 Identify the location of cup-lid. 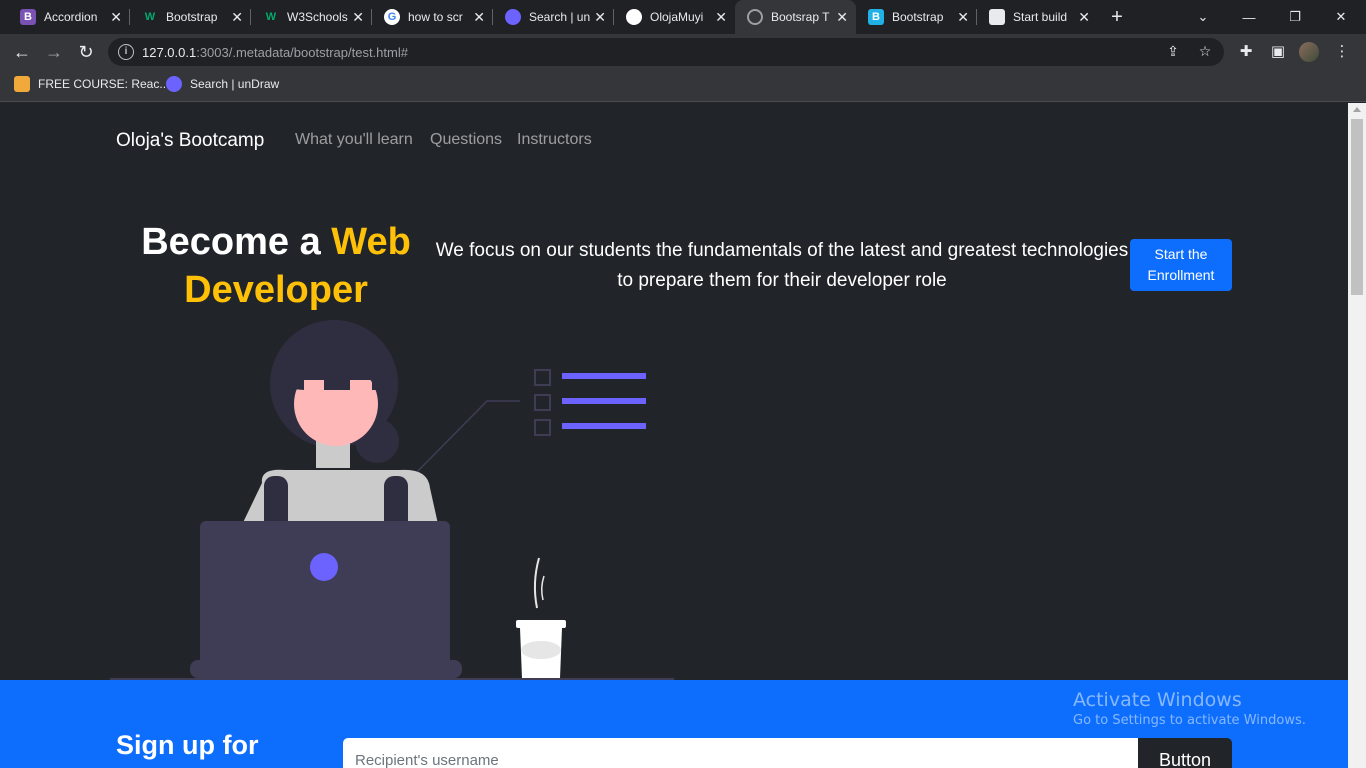
(541, 624).